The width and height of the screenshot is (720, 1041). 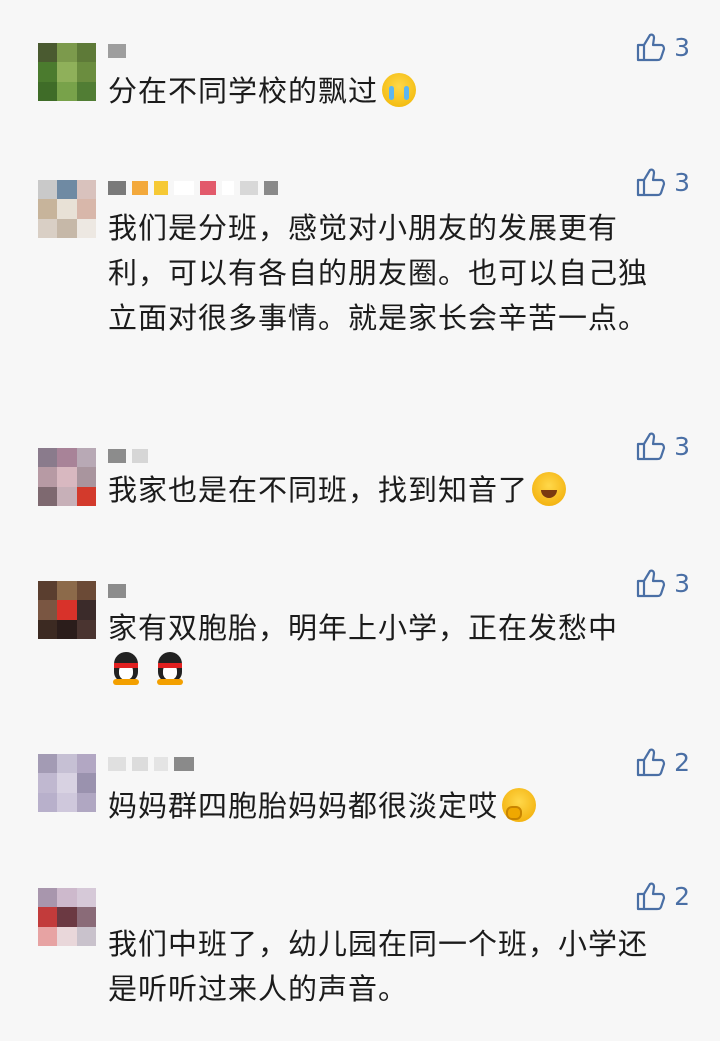 What do you see at coordinates (519, 805) in the screenshot?
I see `thinking-face-emoji-icon` at bounding box center [519, 805].